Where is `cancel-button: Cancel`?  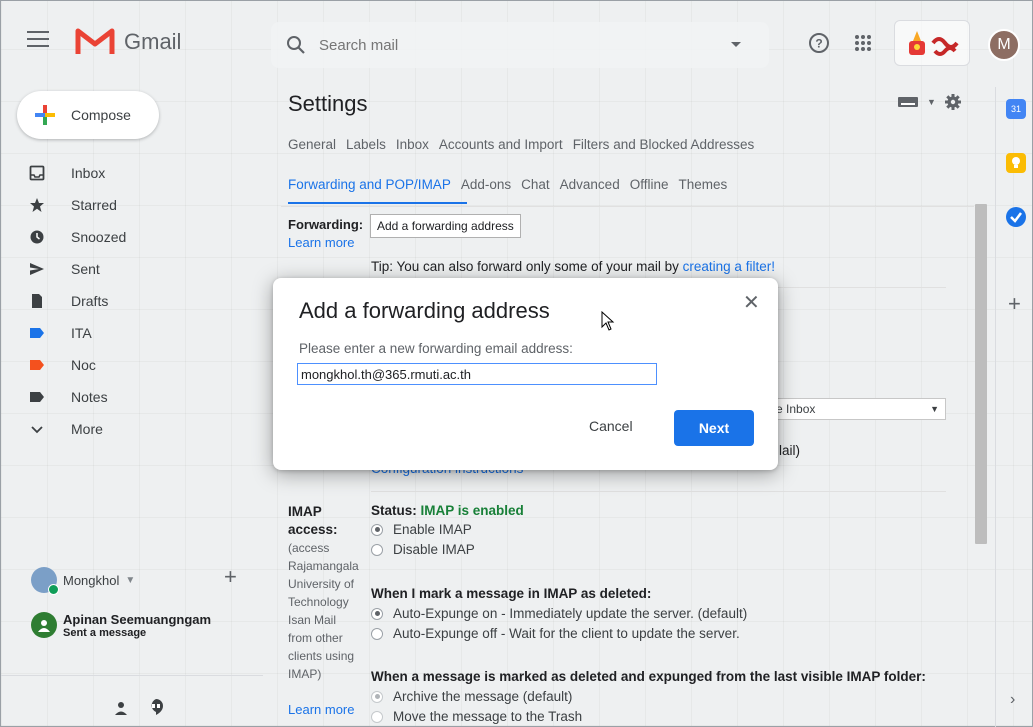
cancel-button: Cancel is located at coordinates (611, 426).